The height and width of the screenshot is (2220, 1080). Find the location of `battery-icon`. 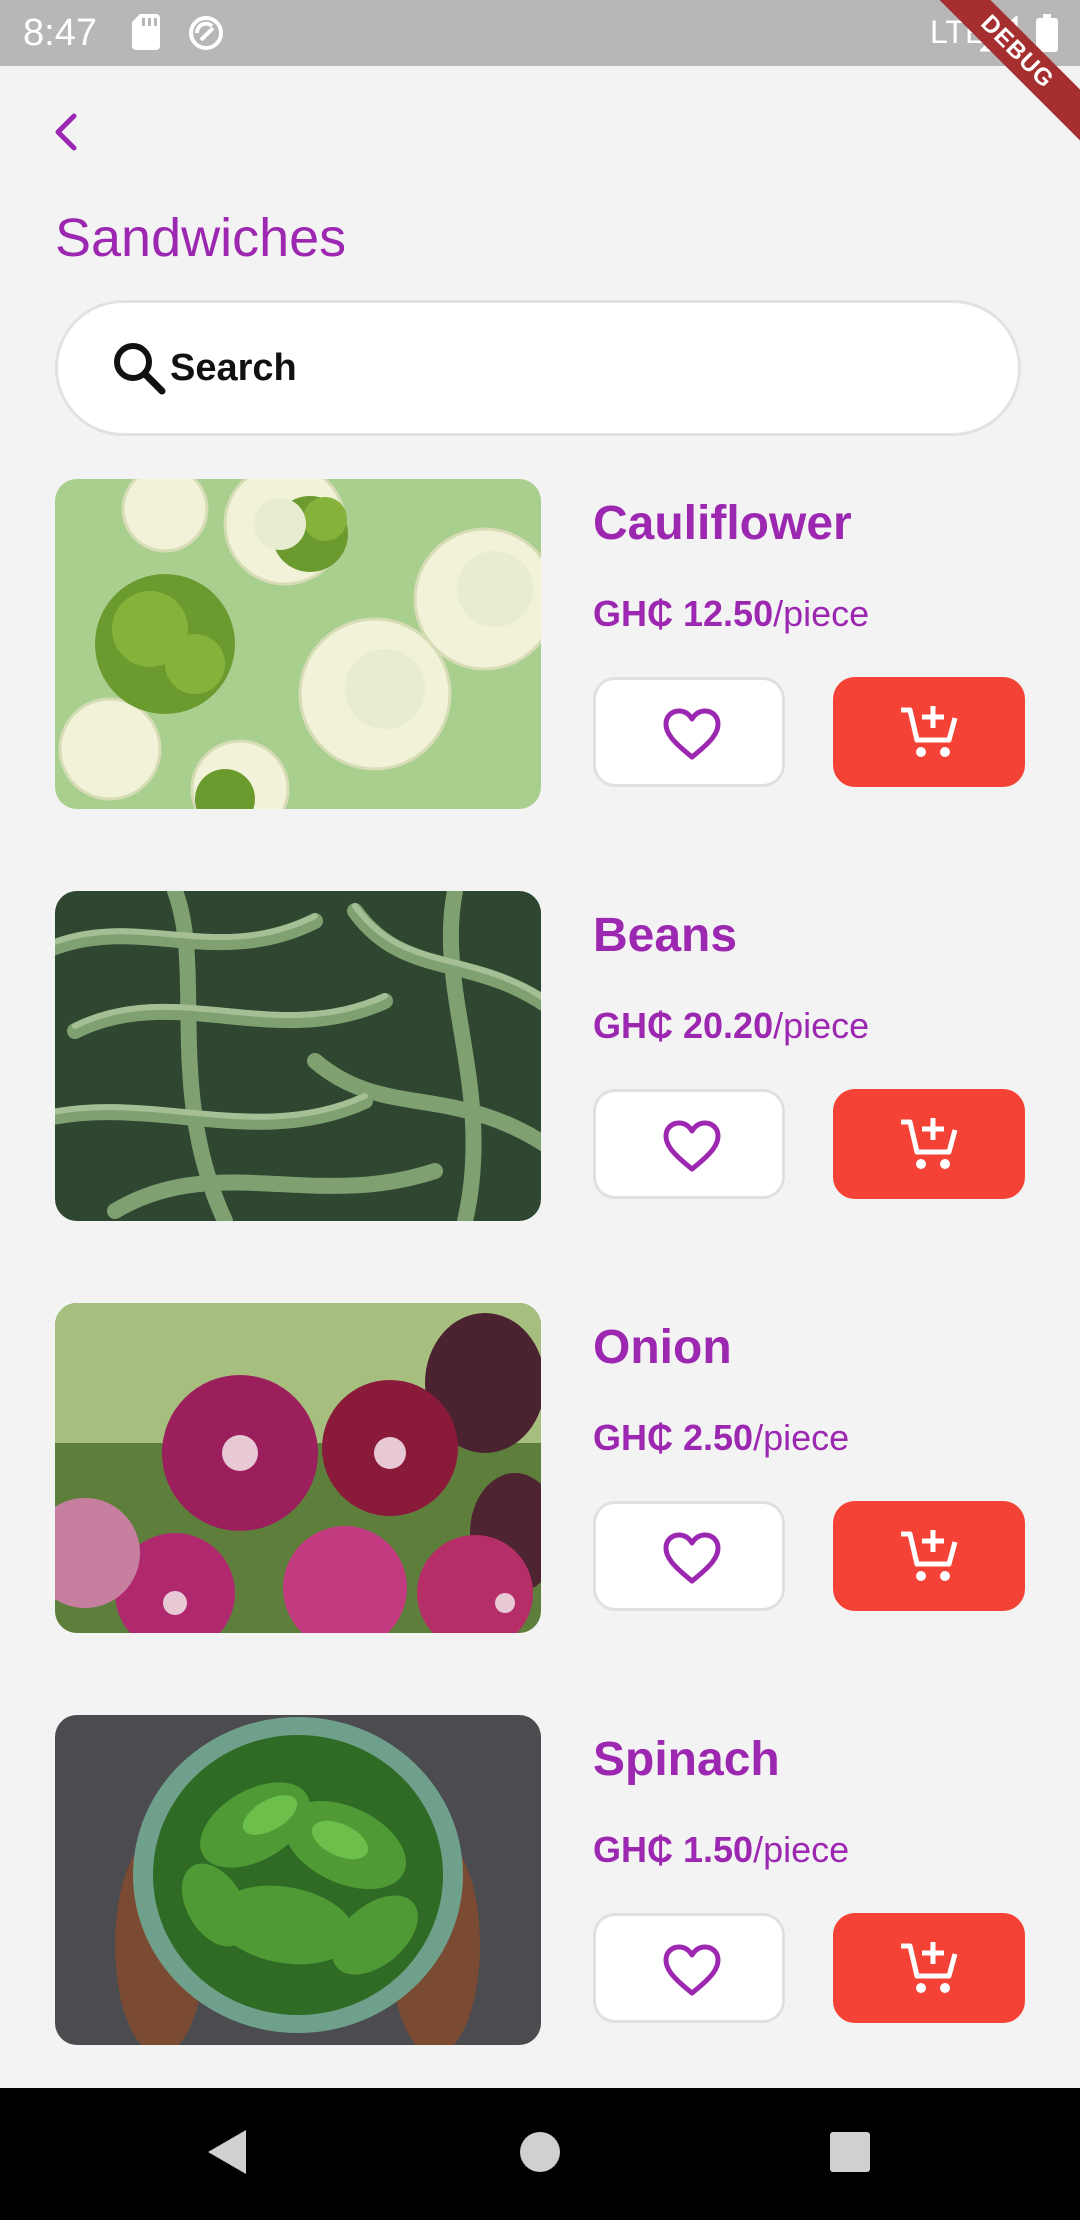

battery-icon is located at coordinates (1047, 33).